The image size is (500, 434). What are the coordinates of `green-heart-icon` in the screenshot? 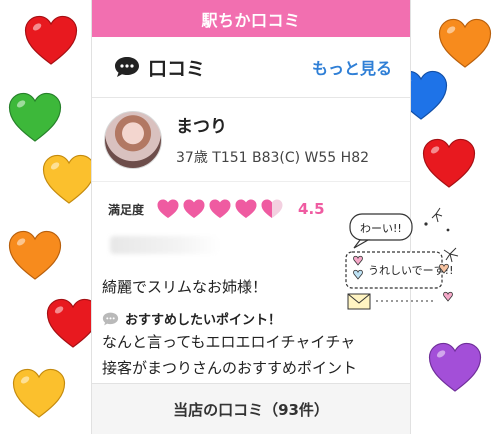 It's located at (35, 119).